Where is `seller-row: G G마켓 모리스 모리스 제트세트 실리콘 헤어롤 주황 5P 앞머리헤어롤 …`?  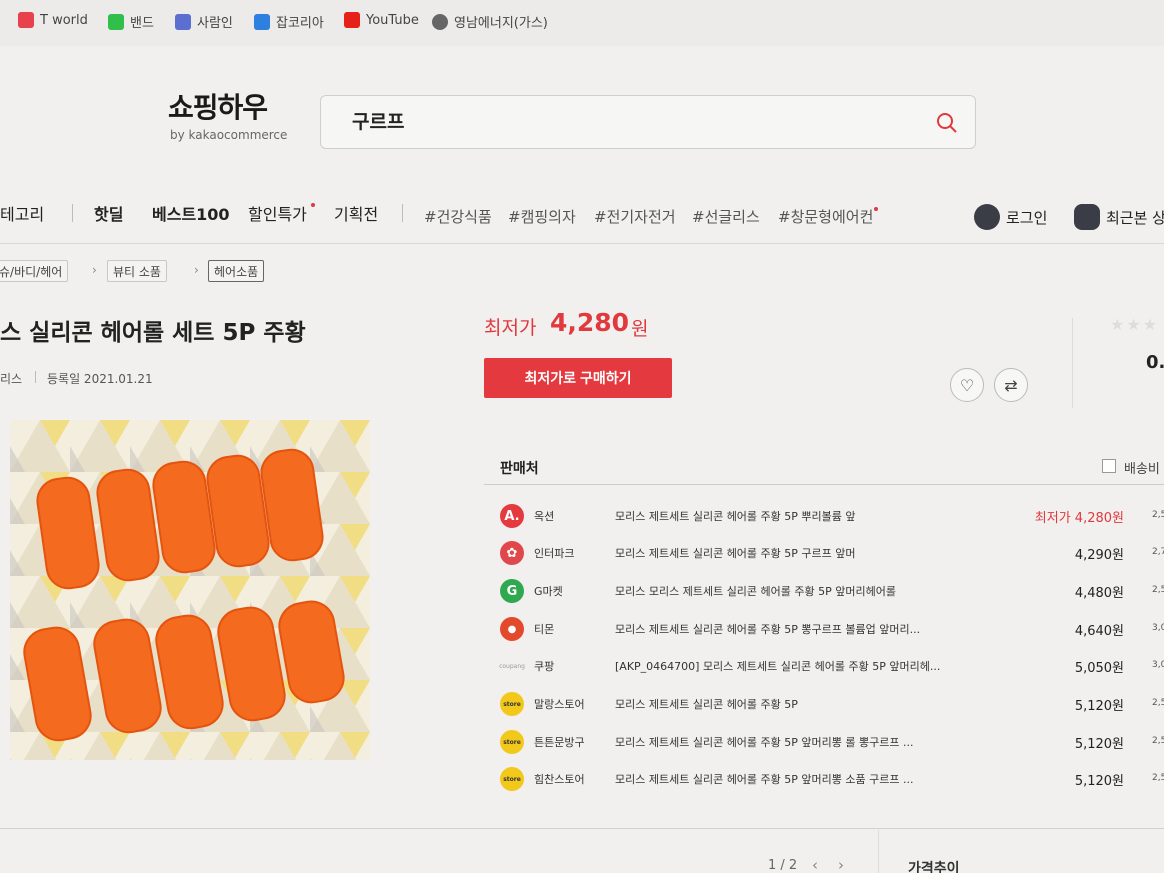 seller-row: G G마켓 모리스 모리스 제트세트 실리콘 헤어롤 주황 5P 앞머리헤어롤 … is located at coordinates (832, 591).